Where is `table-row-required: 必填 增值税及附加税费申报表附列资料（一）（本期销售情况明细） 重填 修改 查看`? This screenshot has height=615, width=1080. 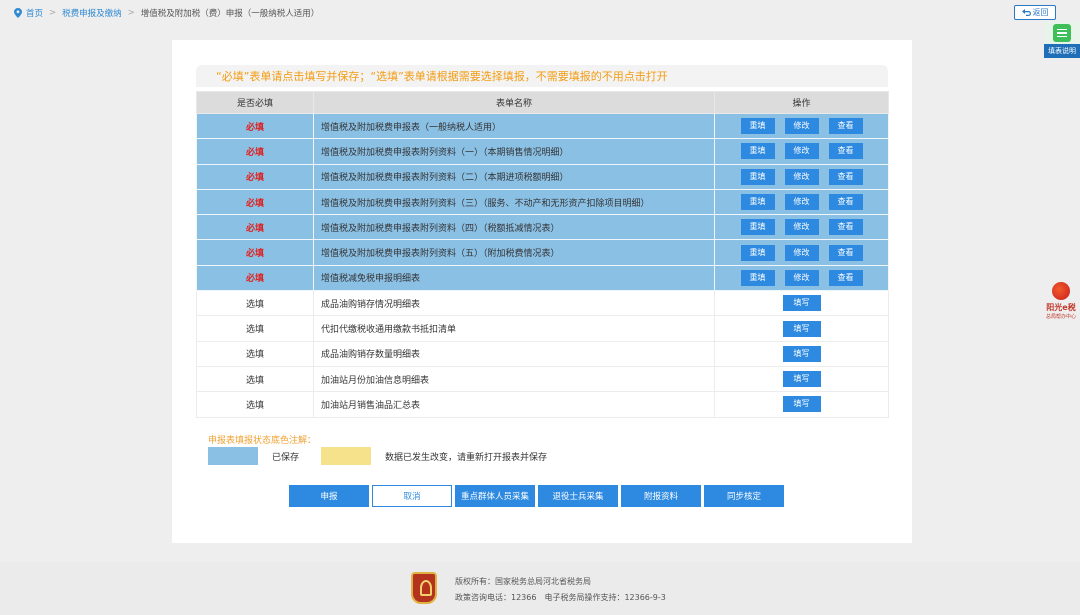 table-row-required: 必填 增值税及附加税费申报表附列资料（一）（本期销售情况明细） 重填 修改 查看 is located at coordinates (542, 151).